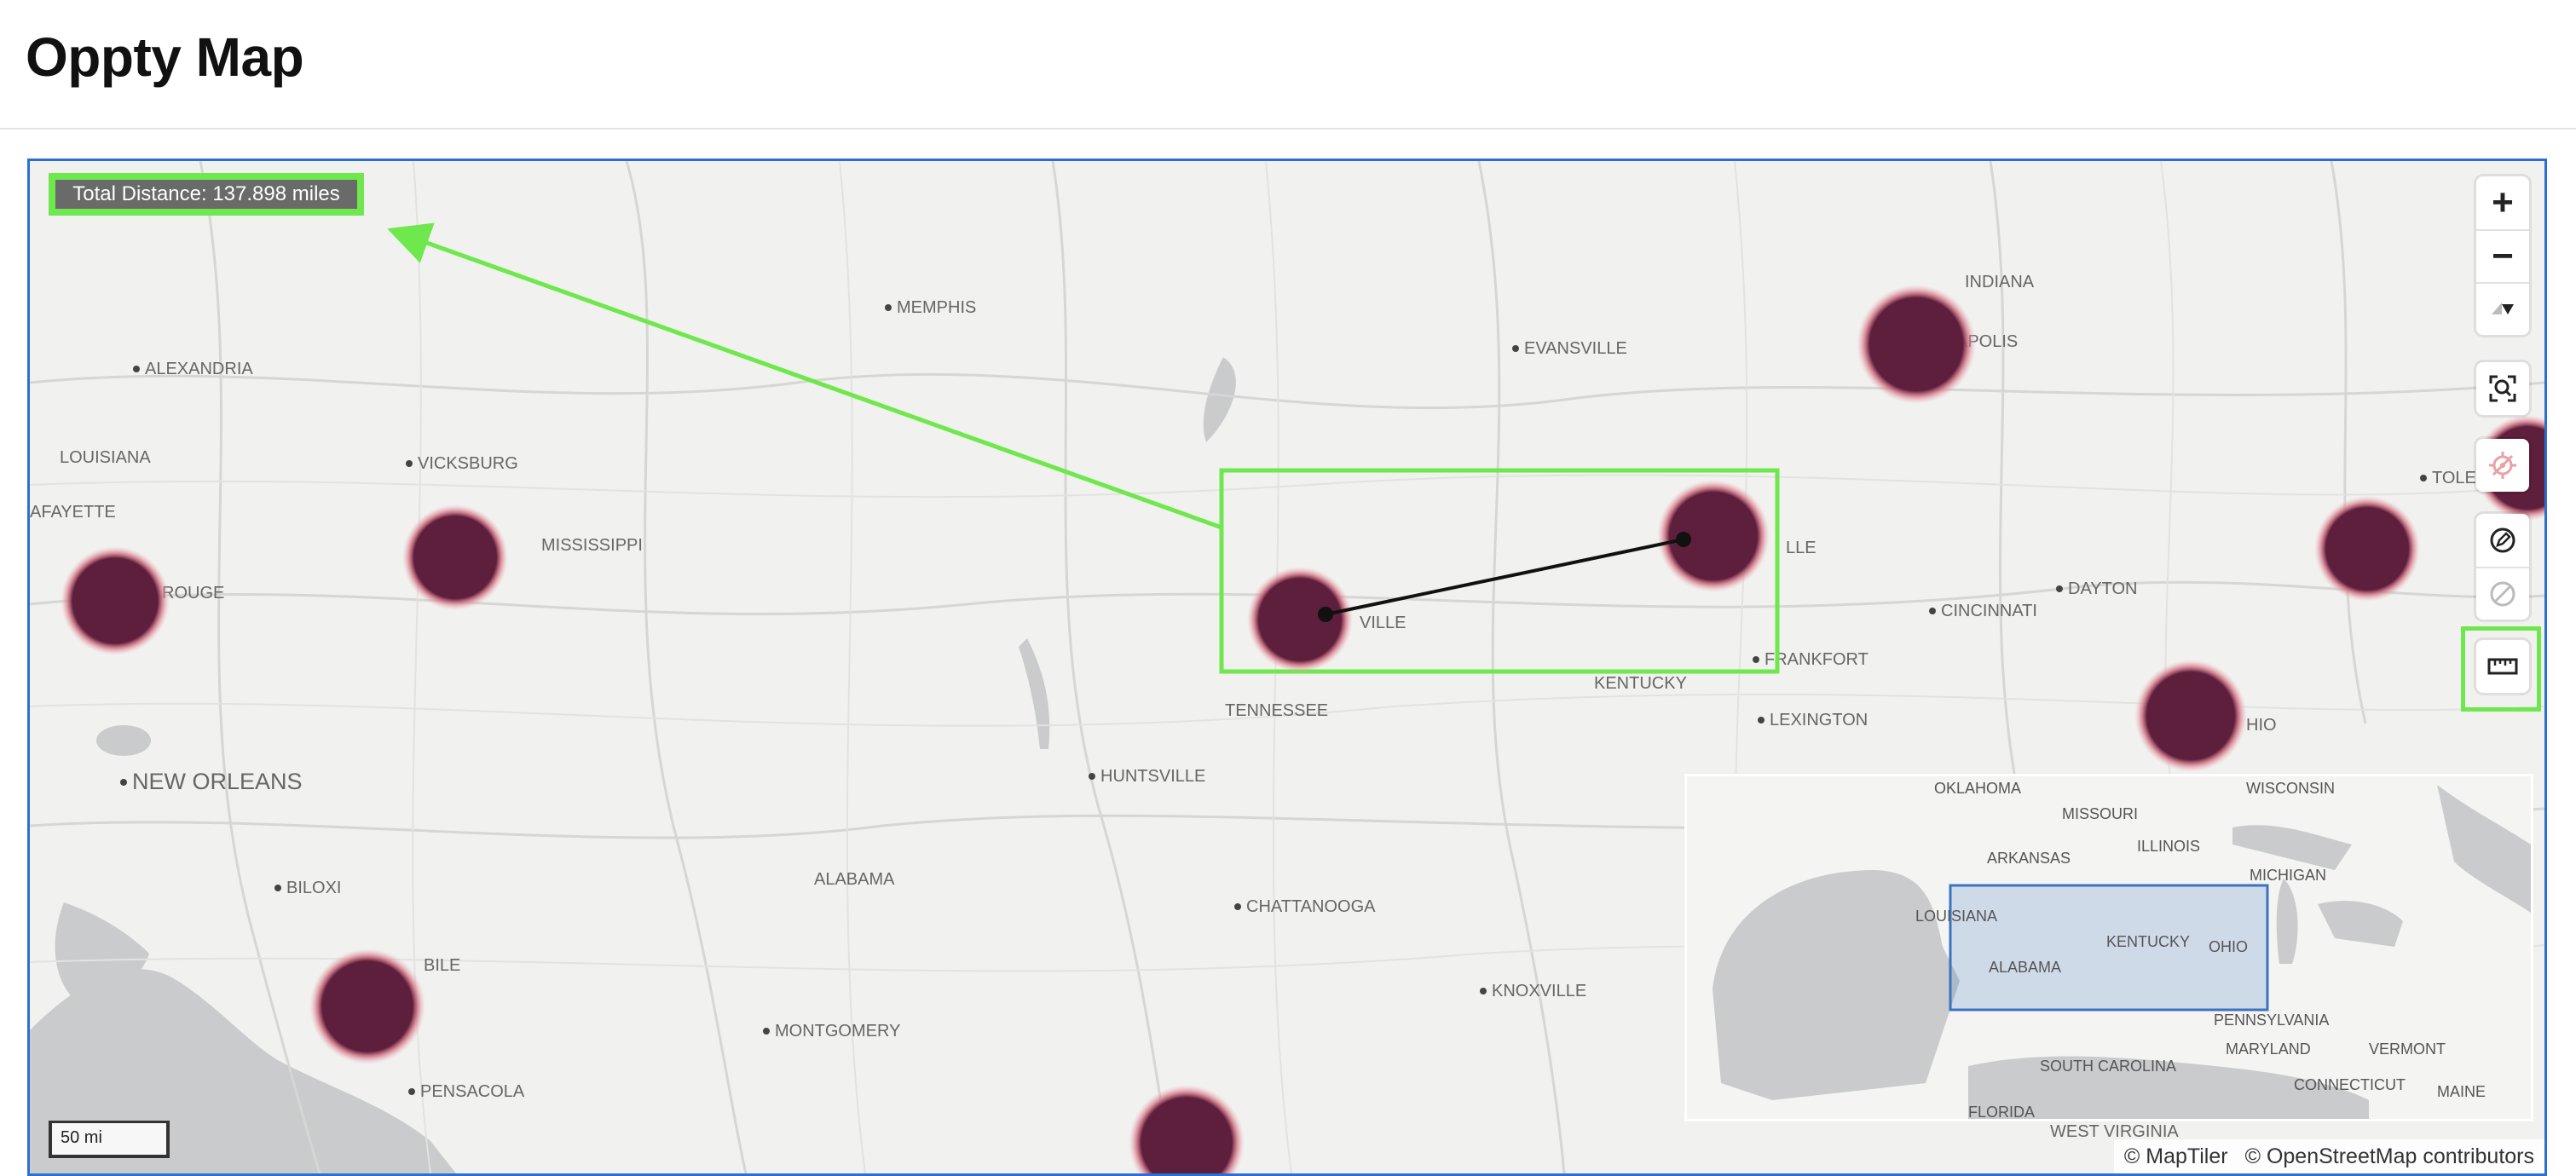 The width and height of the screenshot is (2576, 1176). Describe the element at coordinates (592, 545) in the screenshot. I see `label-mississippi: MISSISSIPPI` at that location.